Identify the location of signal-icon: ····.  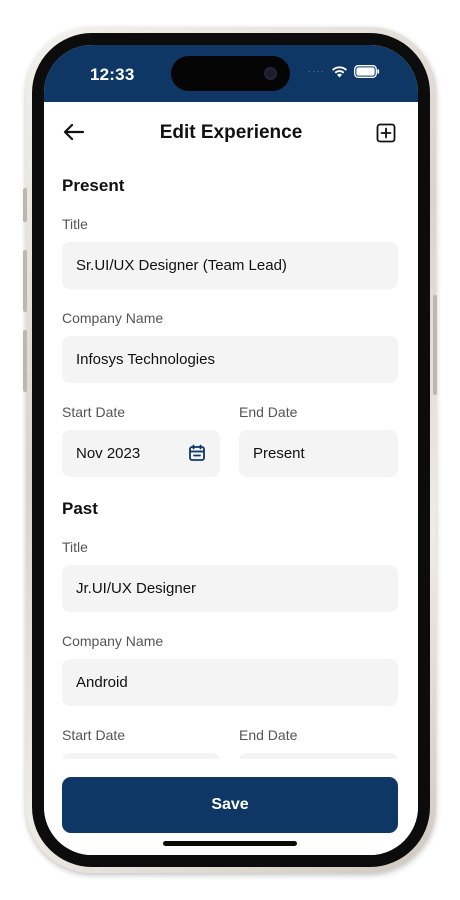
(316, 71).